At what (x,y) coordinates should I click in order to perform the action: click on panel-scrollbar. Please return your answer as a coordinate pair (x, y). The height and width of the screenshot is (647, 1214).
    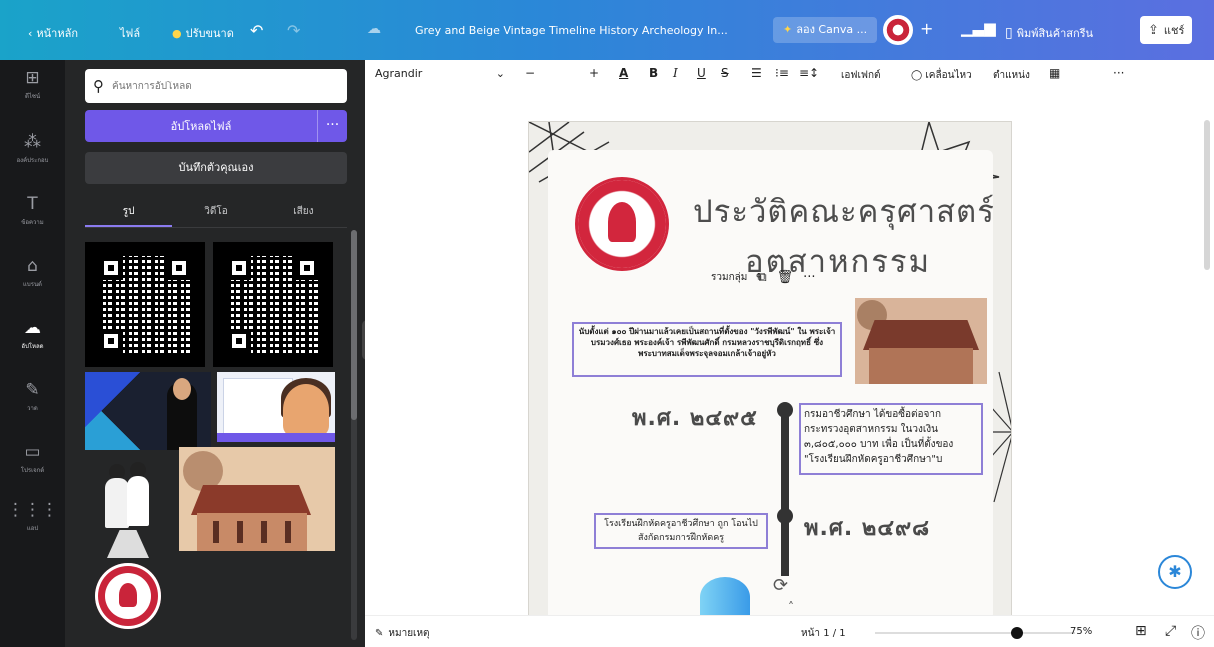
    Looking at the image, I should click on (354, 435).